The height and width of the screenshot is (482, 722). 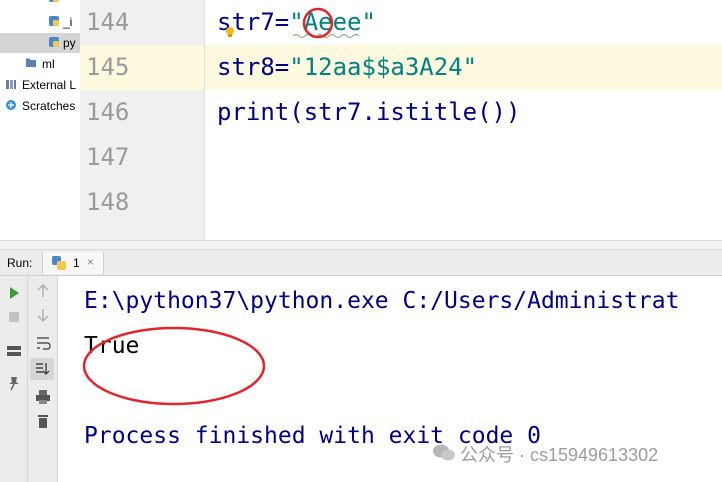 What do you see at coordinates (444, 452) in the screenshot?
I see `wechat-icon` at bounding box center [444, 452].